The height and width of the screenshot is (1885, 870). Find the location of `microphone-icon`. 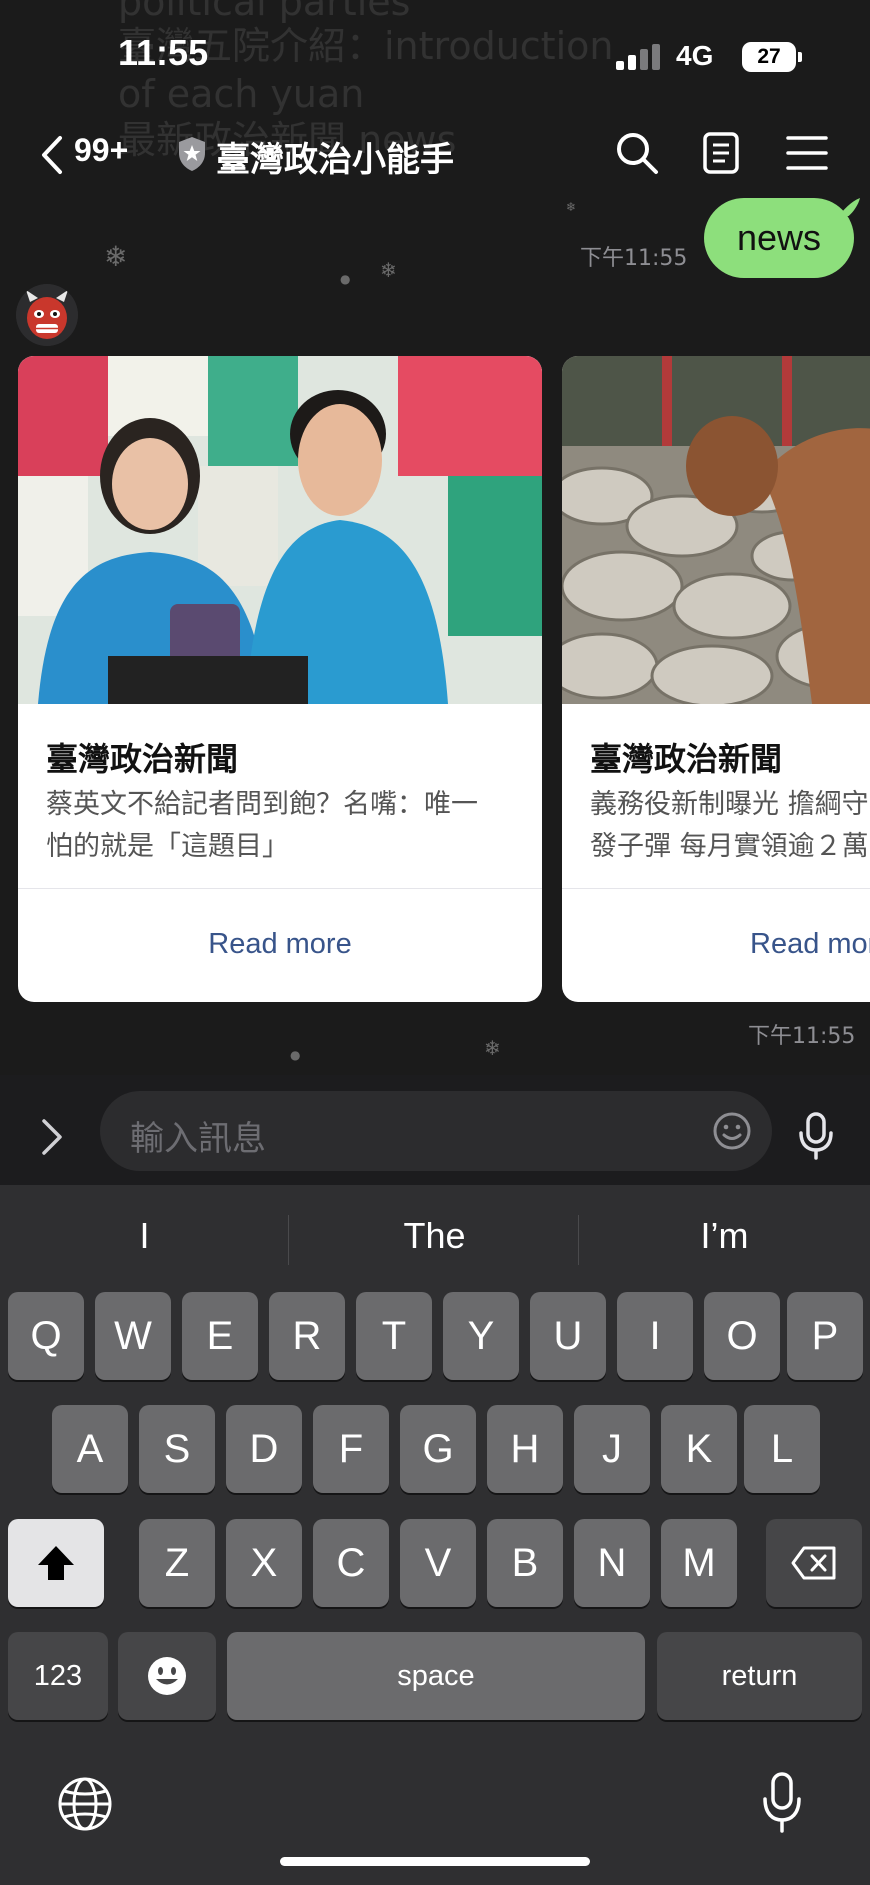

microphone-icon is located at coordinates (816, 1136).